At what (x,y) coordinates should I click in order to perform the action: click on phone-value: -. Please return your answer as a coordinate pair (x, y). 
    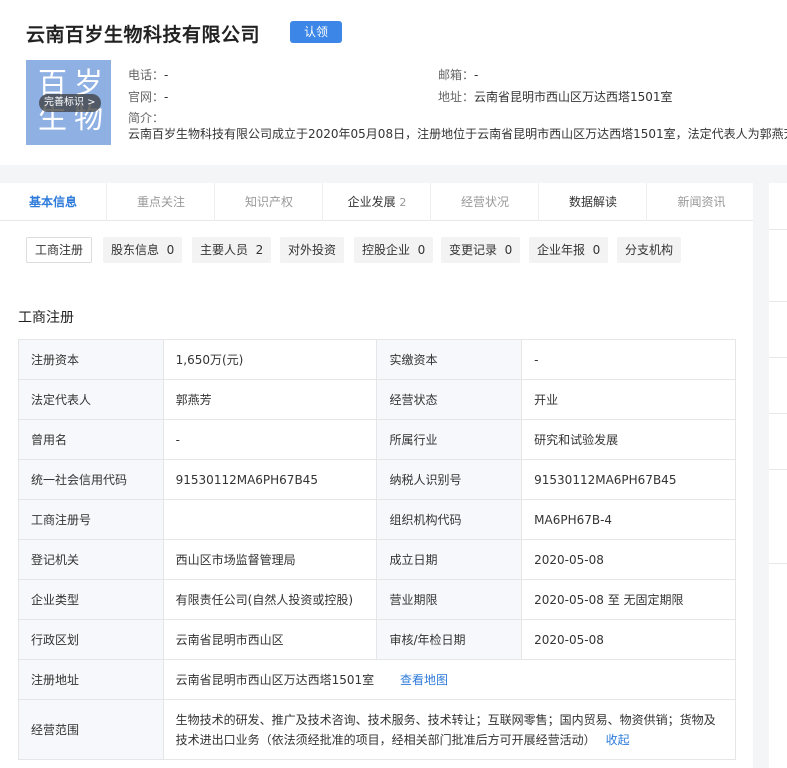
    Looking at the image, I should click on (166, 75).